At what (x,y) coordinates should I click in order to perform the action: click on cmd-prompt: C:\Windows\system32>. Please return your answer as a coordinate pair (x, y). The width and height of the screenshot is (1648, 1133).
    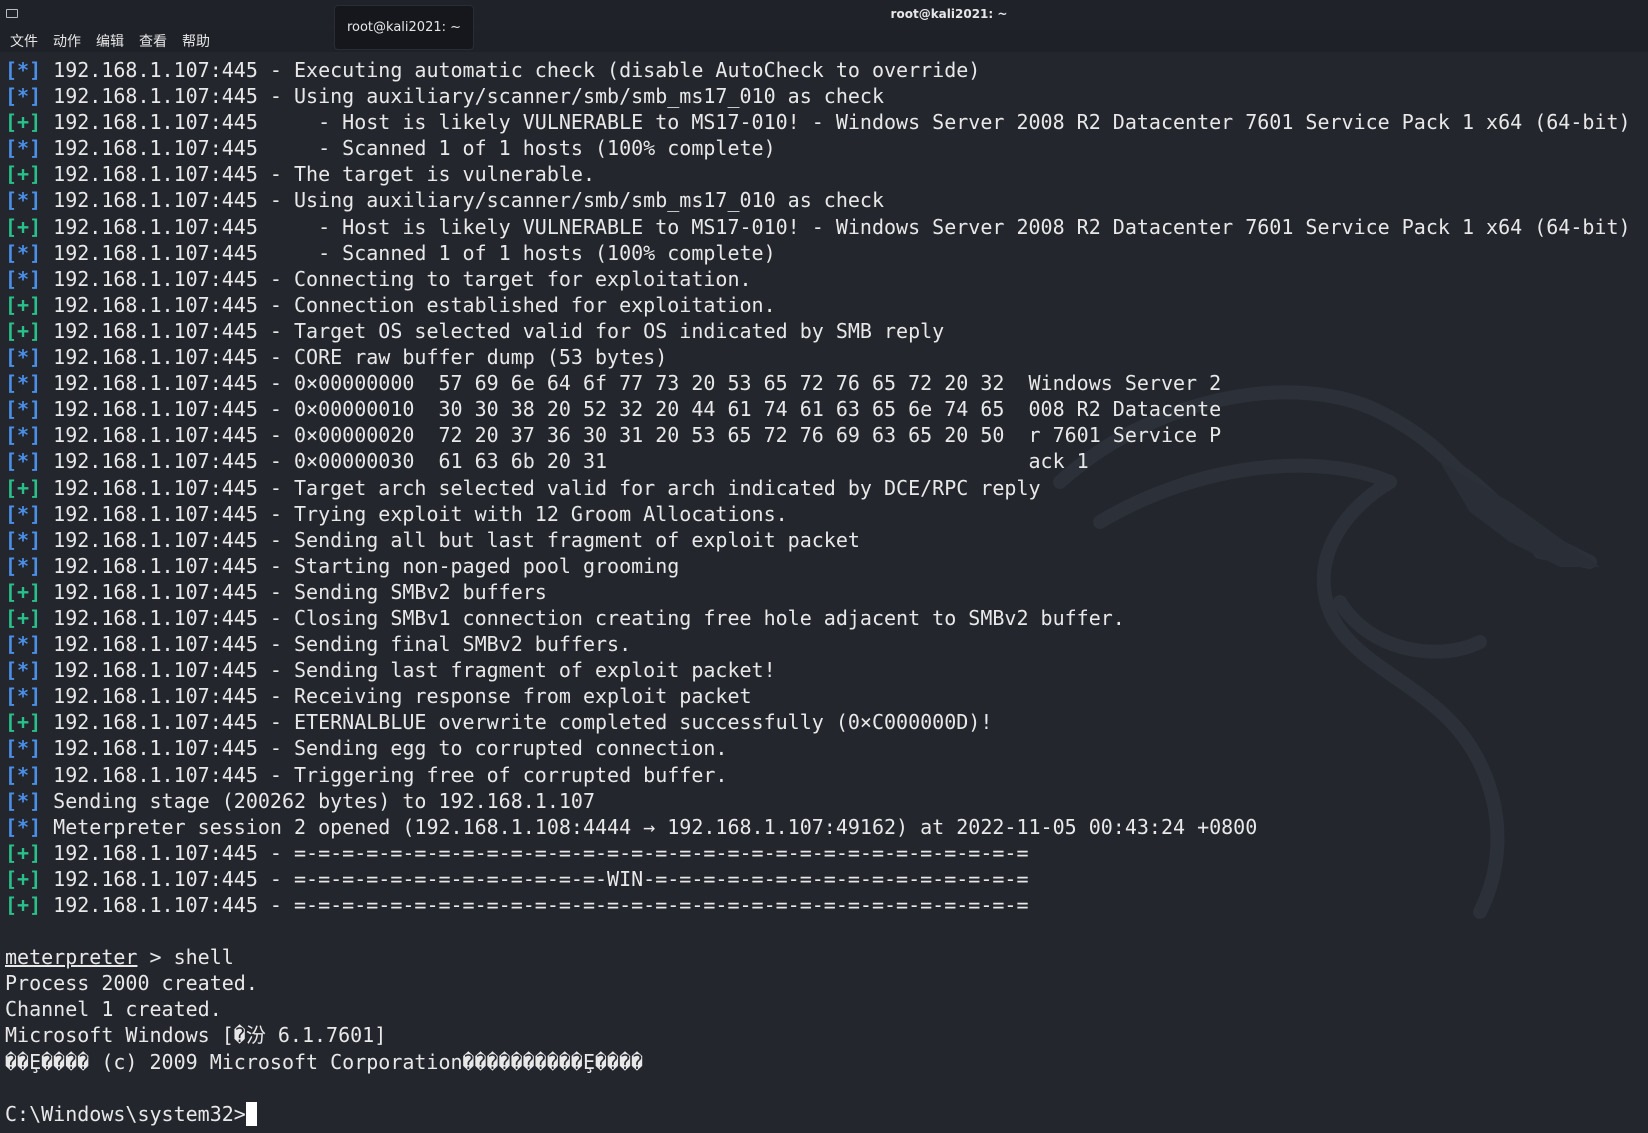
    Looking at the image, I should click on (125, 1113).